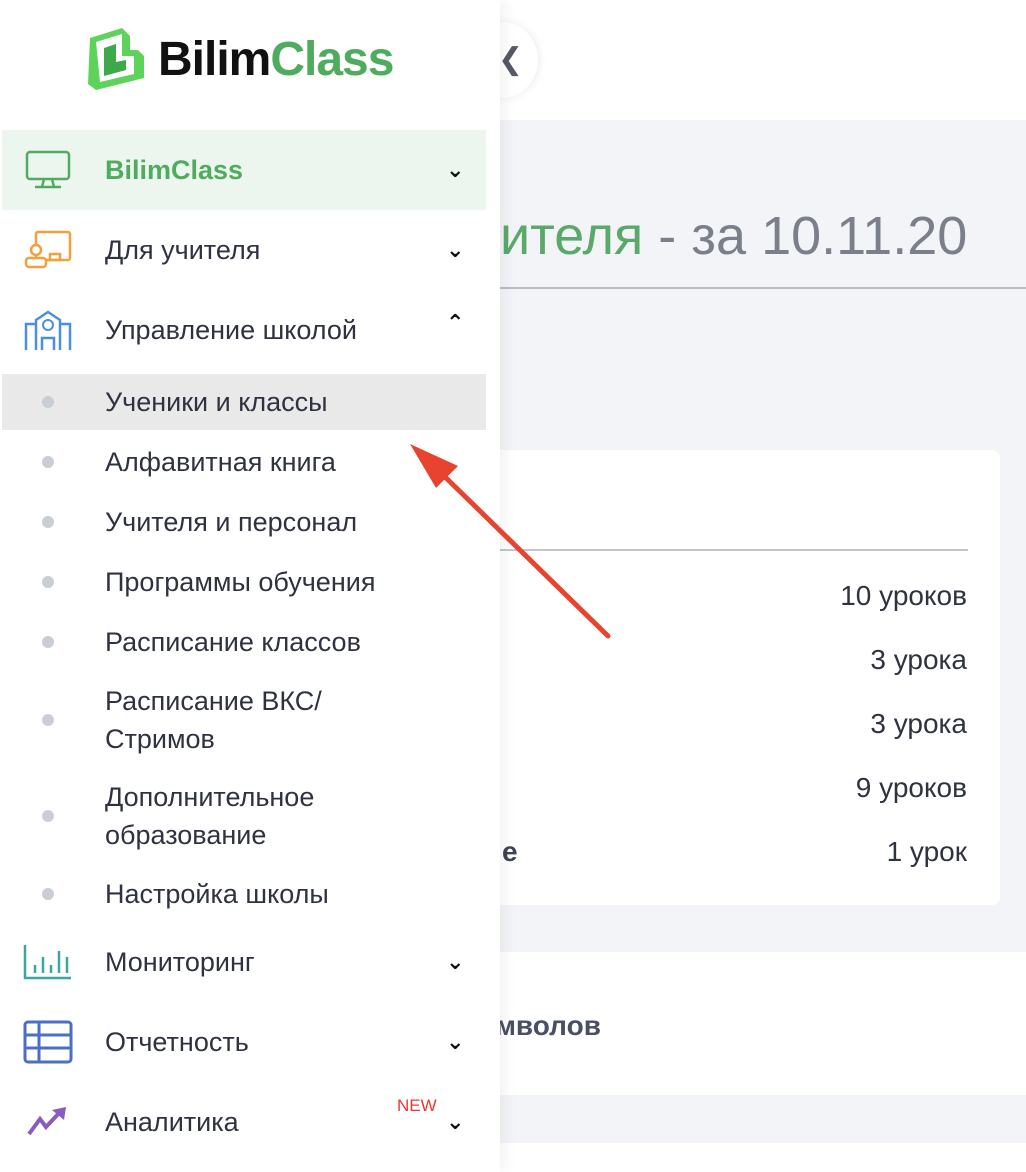 The width and height of the screenshot is (1026, 1172). I want to click on subitem-alphabet-book: Алфавитная книга, so click(244, 462).